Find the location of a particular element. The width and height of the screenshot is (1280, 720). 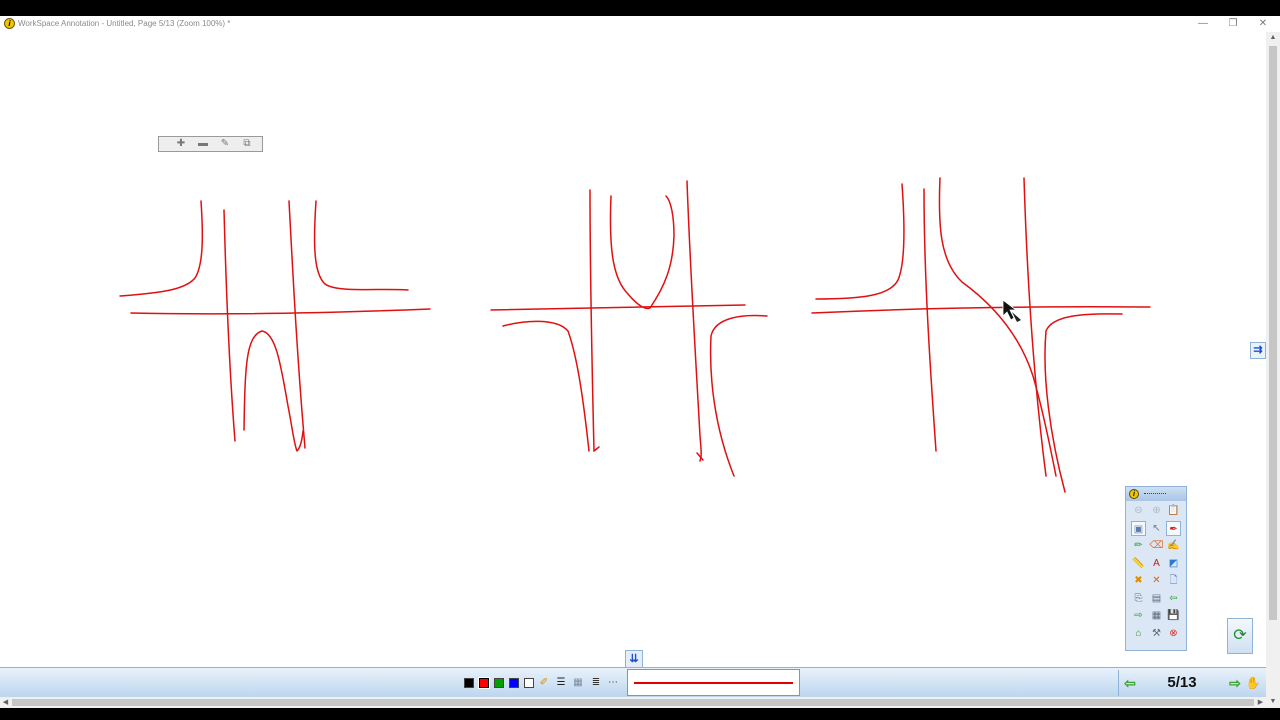

side-arrows-icon: ⇉ is located at coordinates (1258, 350).